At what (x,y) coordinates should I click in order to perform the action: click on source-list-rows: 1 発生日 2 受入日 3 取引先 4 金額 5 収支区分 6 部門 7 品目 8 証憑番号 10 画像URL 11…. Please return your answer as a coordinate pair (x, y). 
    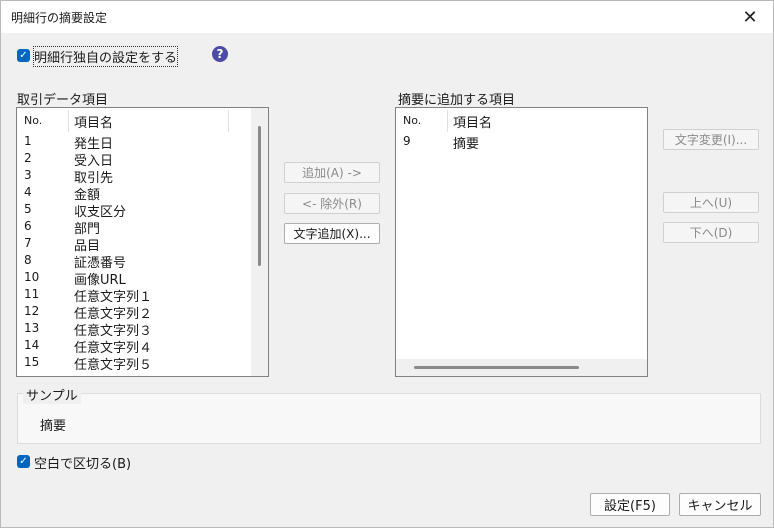
    Looking at the image, I should click on (142, 253).